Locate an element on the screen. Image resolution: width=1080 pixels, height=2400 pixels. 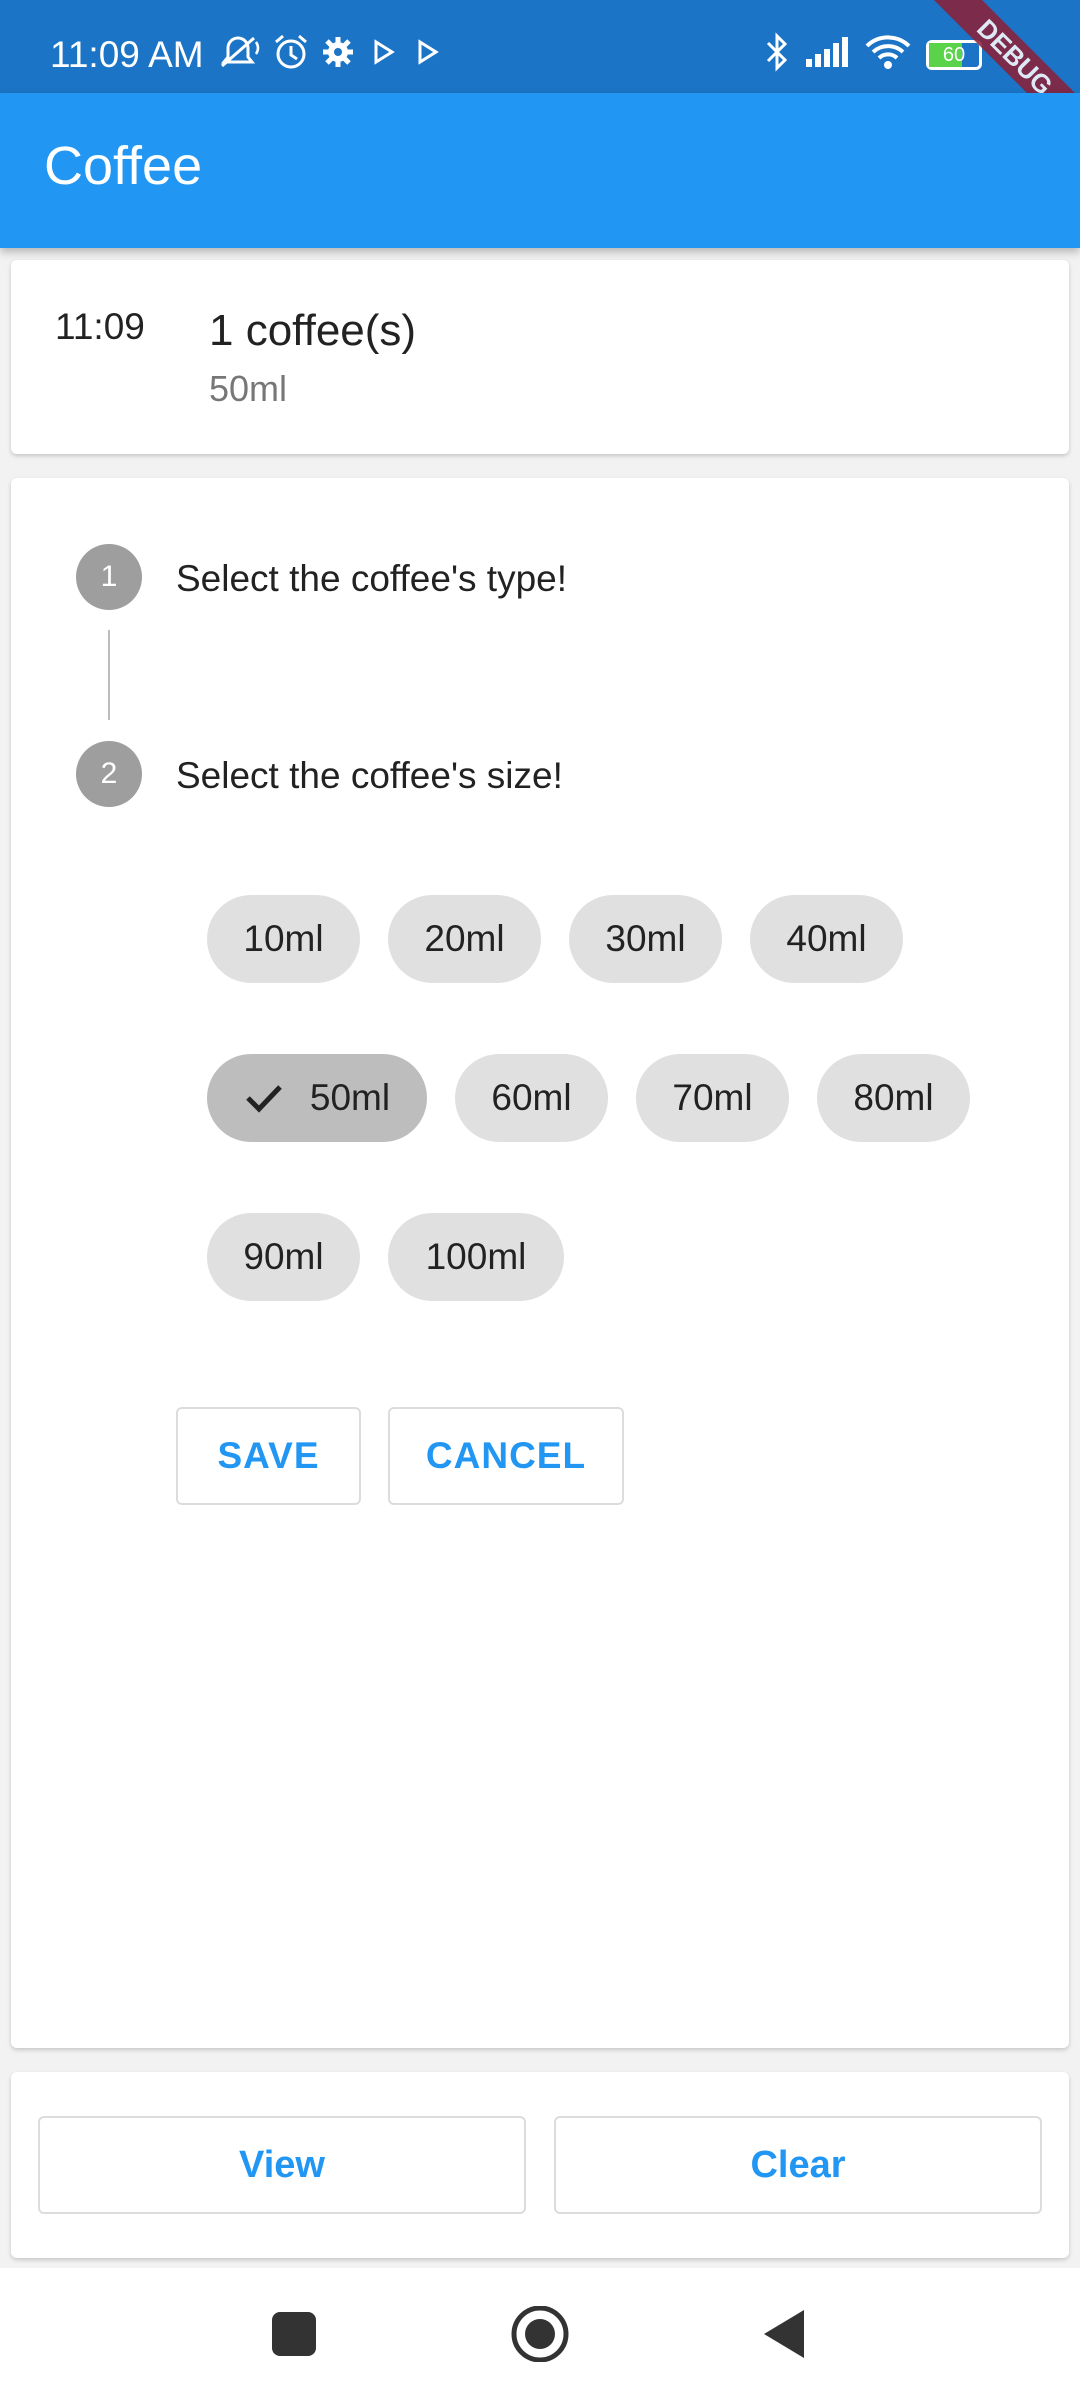
history-time: 11:09 is located at coordinates (100, 326).